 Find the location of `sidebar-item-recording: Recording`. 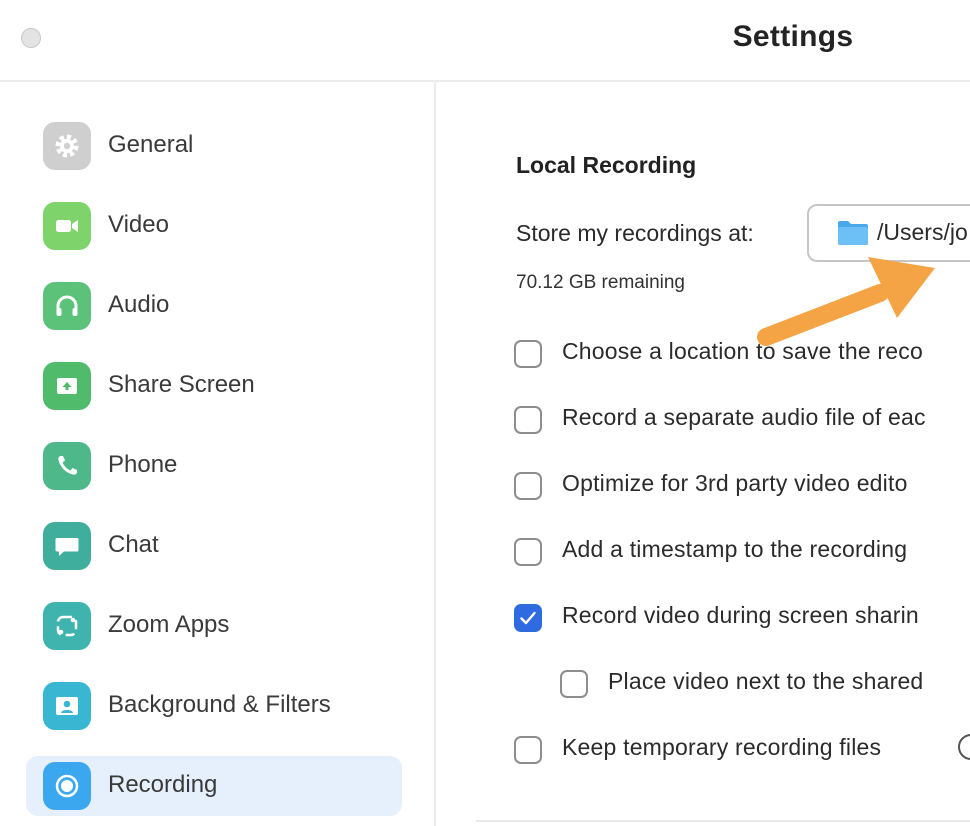

sidebar-item-recording: Recording is located at coordinates (214, 786).